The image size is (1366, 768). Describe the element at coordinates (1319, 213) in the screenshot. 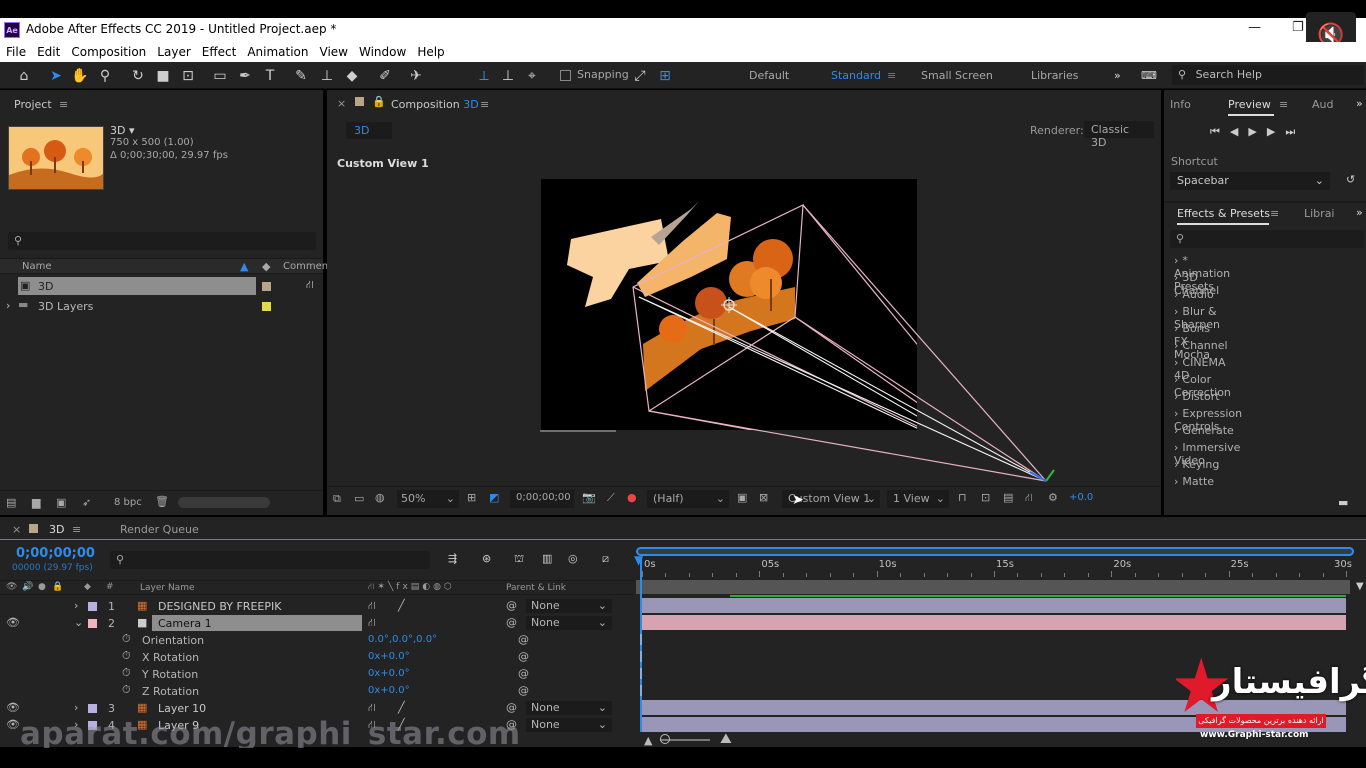

I see `tab-libraries: Librai` at that location.